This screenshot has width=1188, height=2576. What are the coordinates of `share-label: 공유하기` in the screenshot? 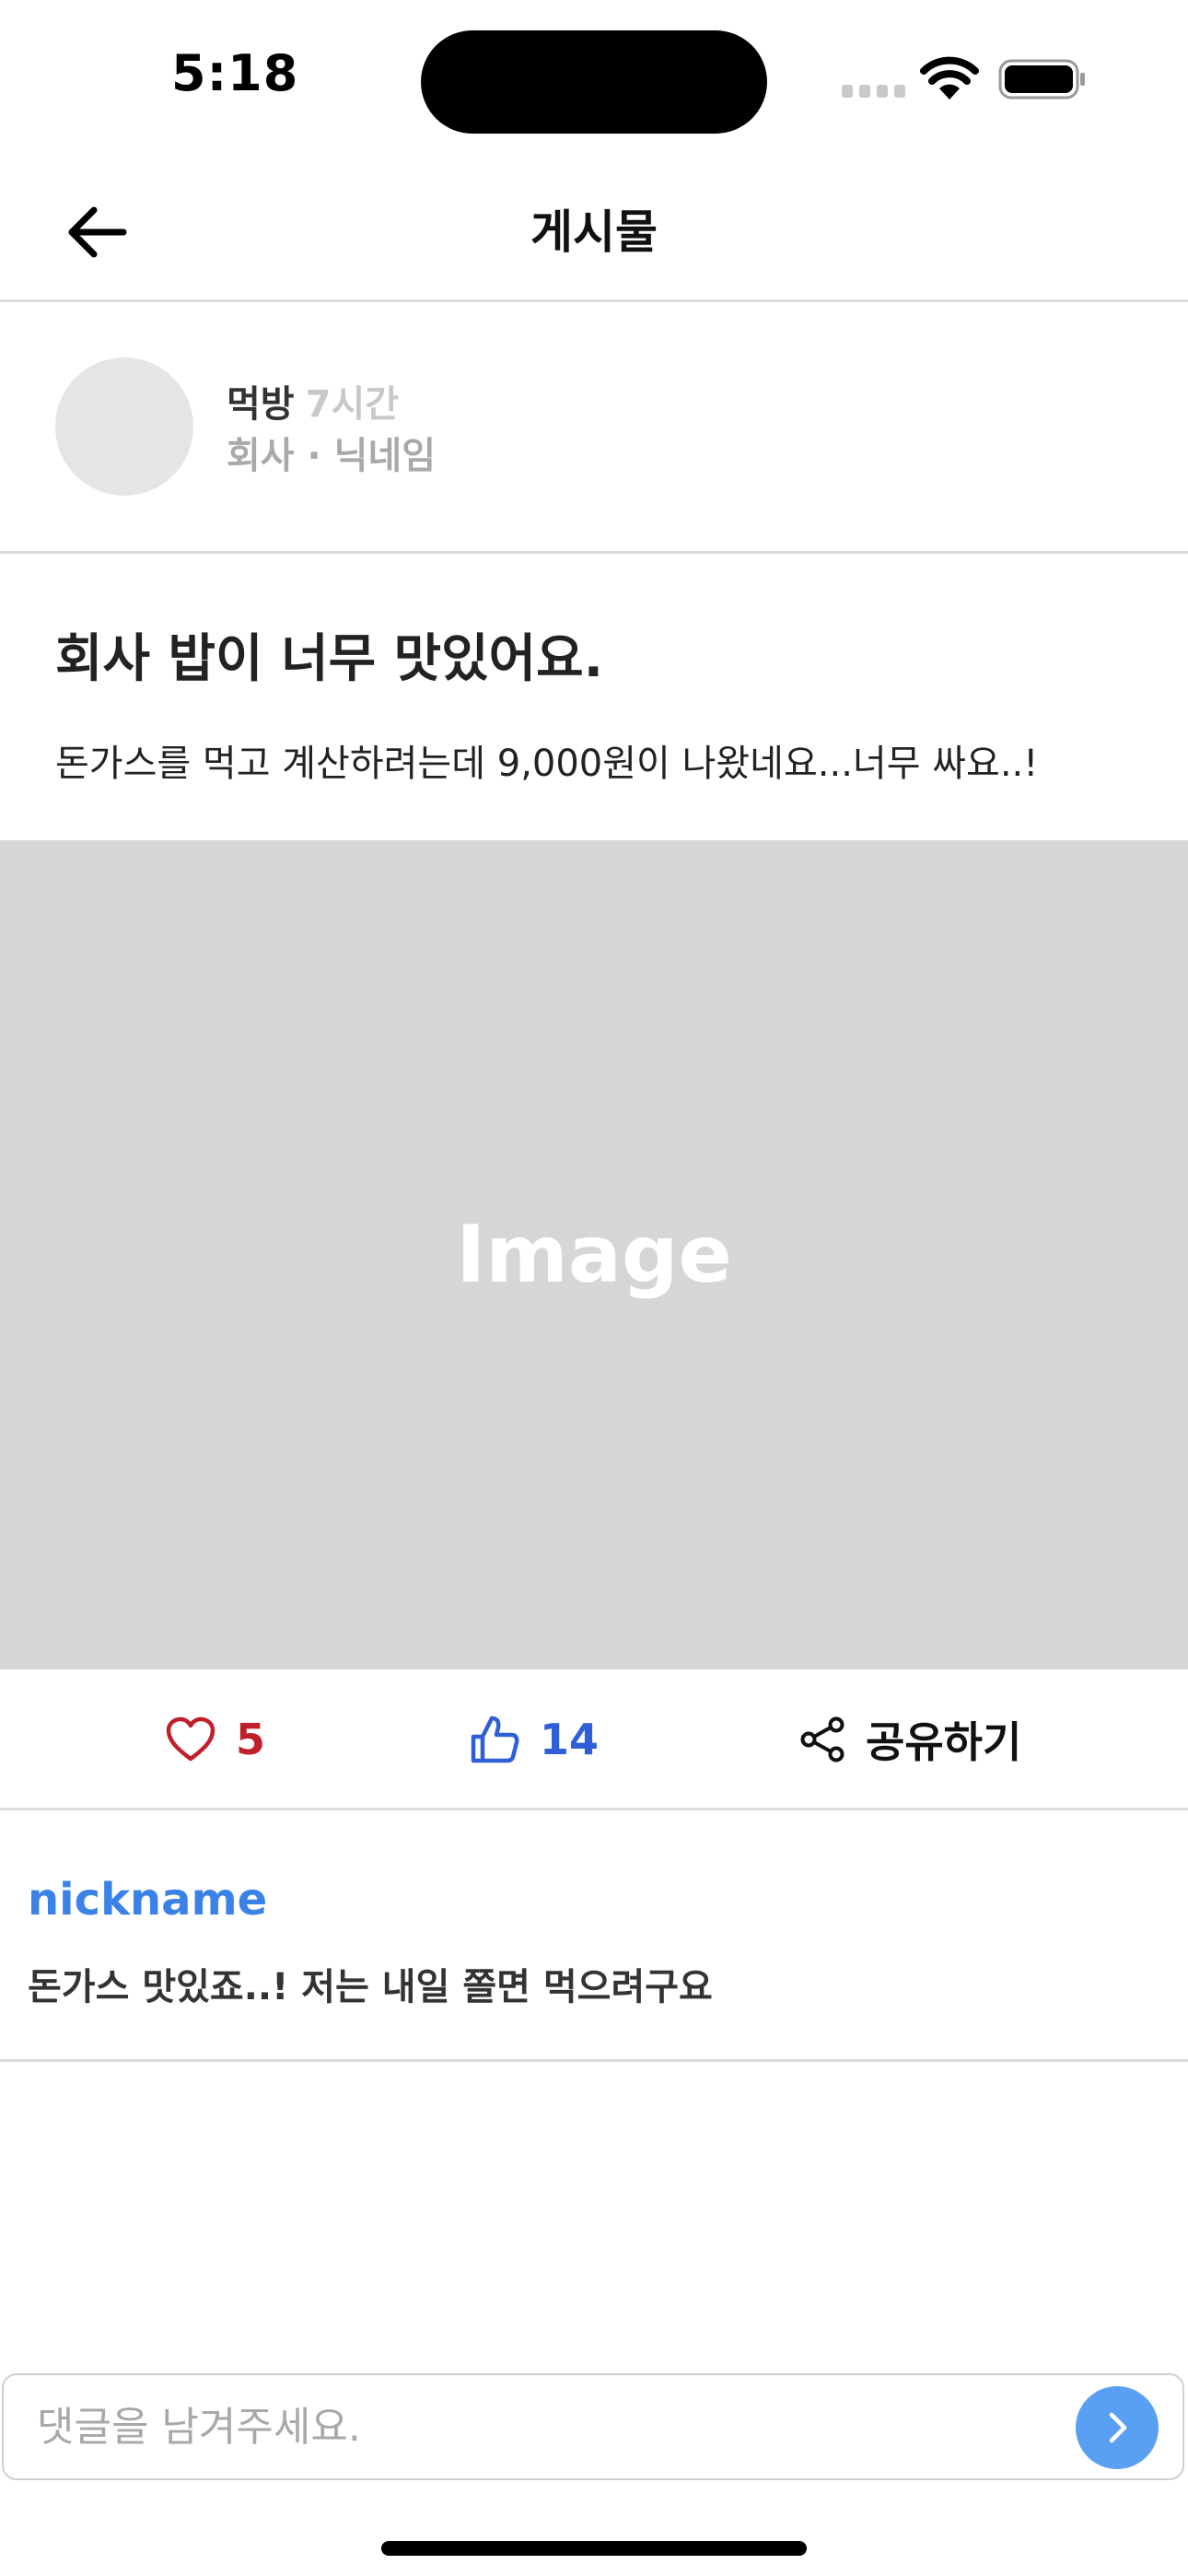 It's located at (944, 1742).